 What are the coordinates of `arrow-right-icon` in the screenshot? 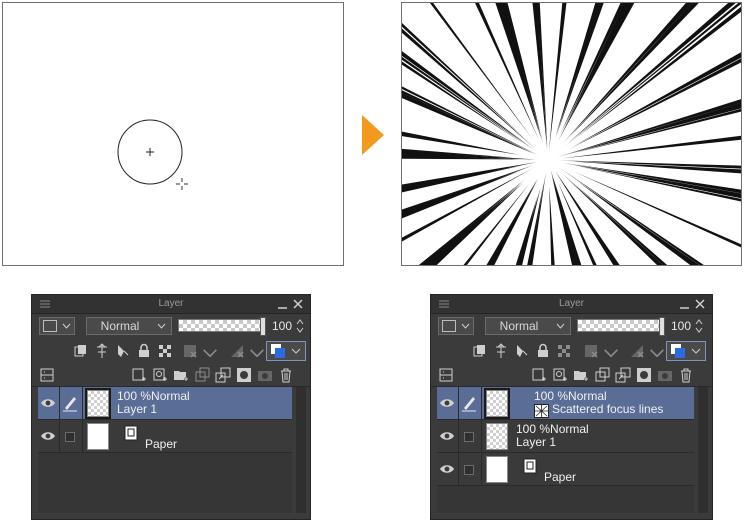 It's located at (373, 135).